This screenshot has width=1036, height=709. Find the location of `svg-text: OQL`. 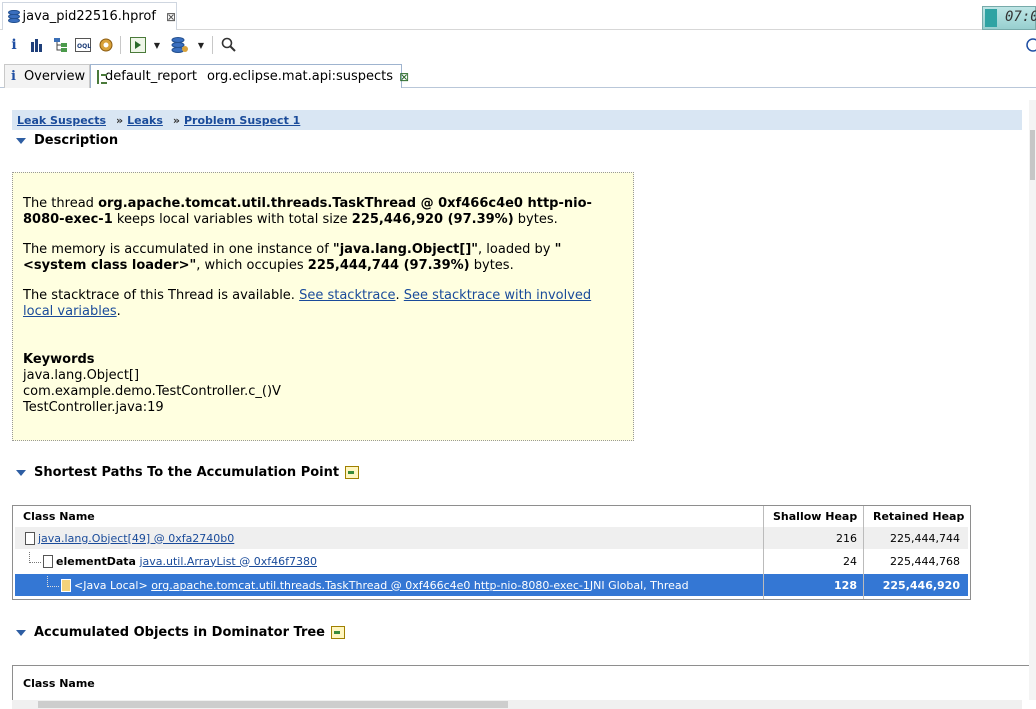

svg-text: OQL is located at coordinates (84, 46).